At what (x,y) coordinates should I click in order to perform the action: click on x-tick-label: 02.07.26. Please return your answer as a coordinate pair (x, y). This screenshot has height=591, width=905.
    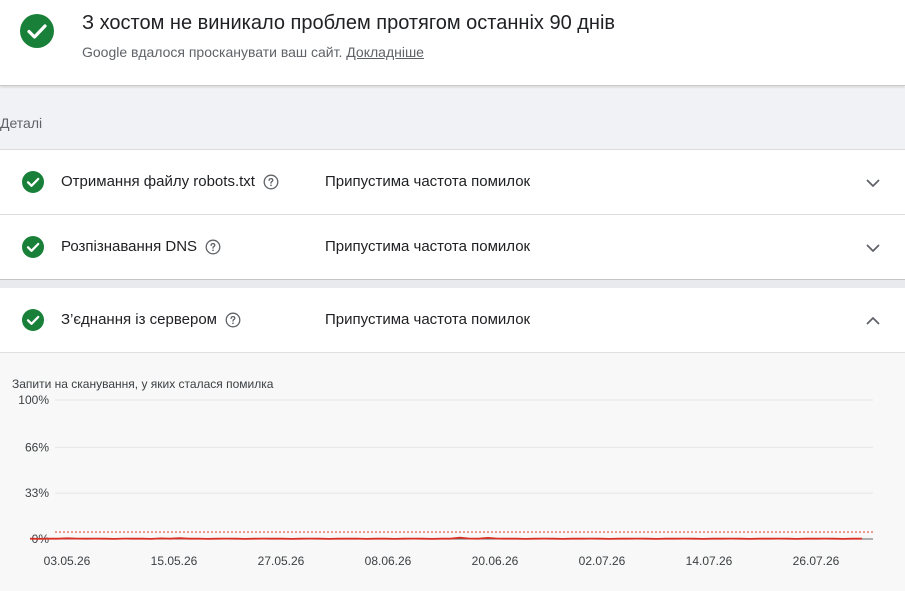
    Looking at the image, I should click on (602, 561).